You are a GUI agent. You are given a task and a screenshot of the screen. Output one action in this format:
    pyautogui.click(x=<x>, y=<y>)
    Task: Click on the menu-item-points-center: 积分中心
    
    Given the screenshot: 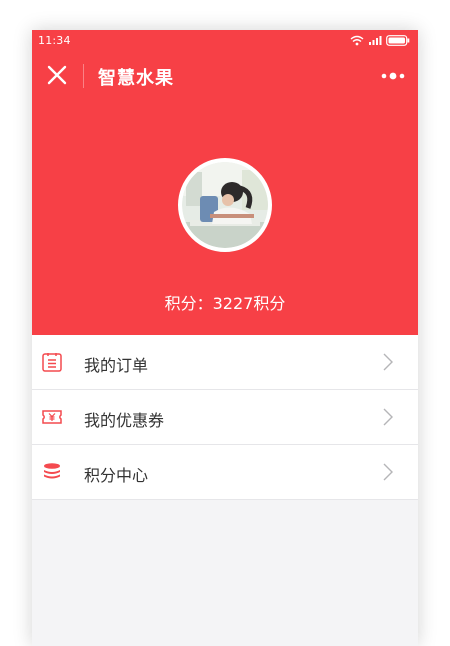 What is the action you would take?
    pyautogui.click(x=225, y=472)
    